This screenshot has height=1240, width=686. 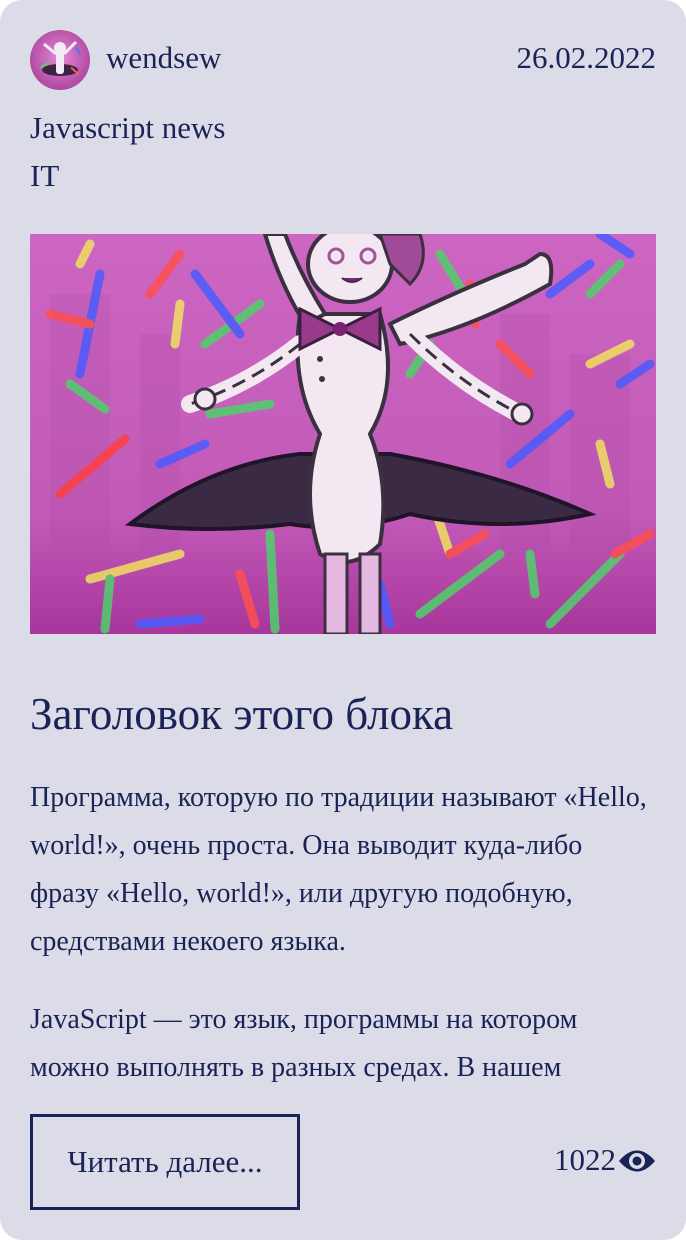 I want to click on post-title: Заголовок этого блока, so click(x=242, y=714).